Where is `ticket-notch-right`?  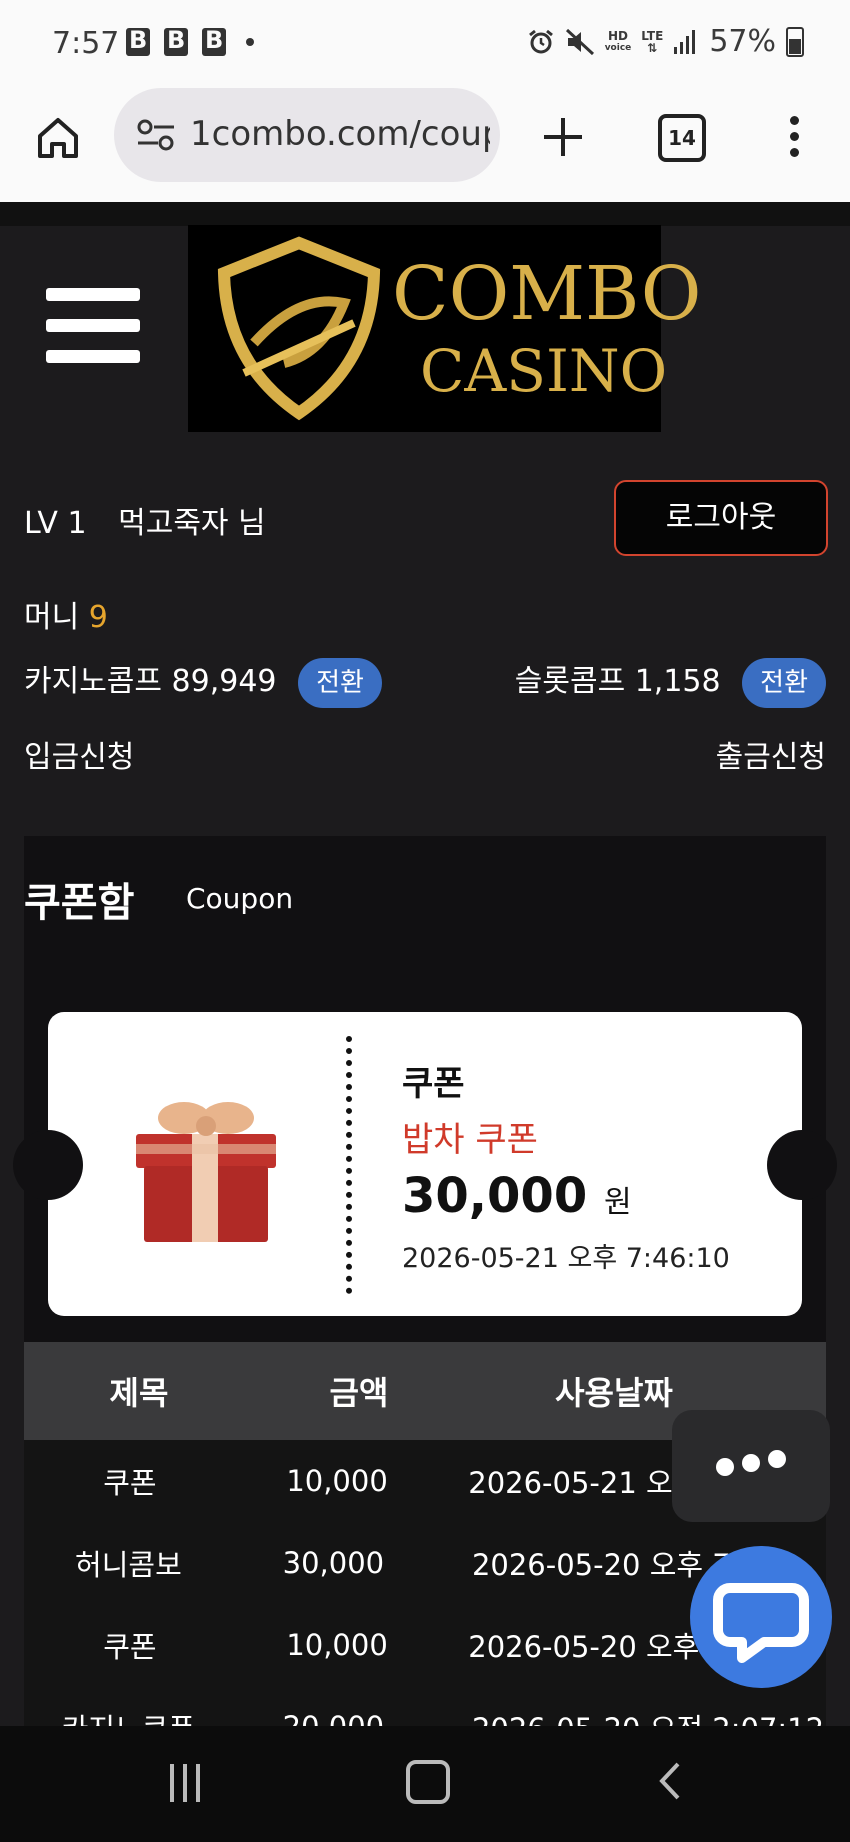
ticket-notch-right is located at coordinates (802, 1165).